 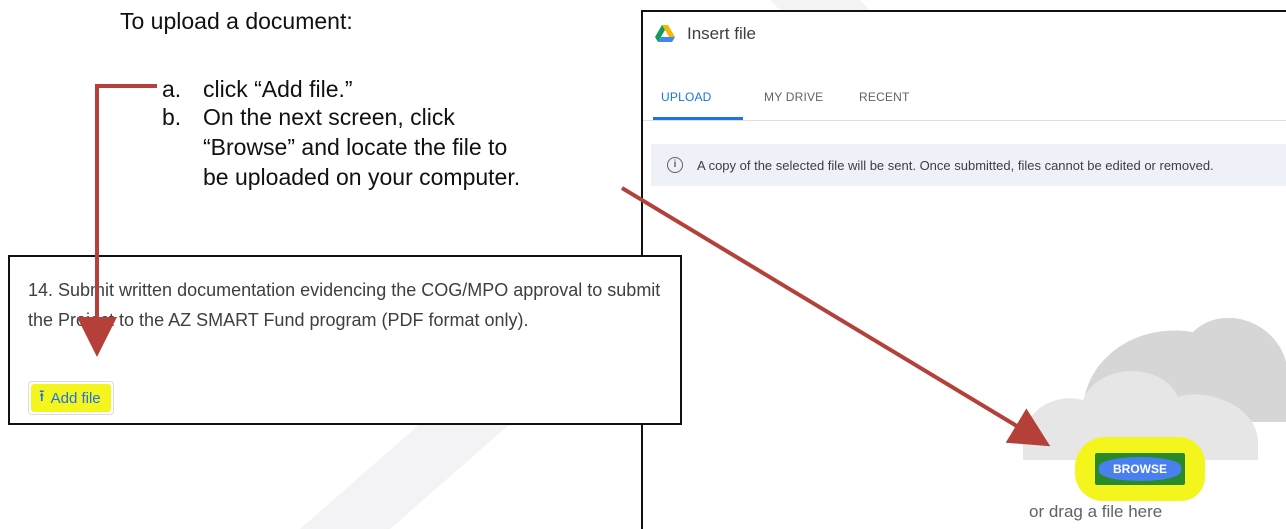 I want to click on step-letter: a., so click(x=172, y=89).